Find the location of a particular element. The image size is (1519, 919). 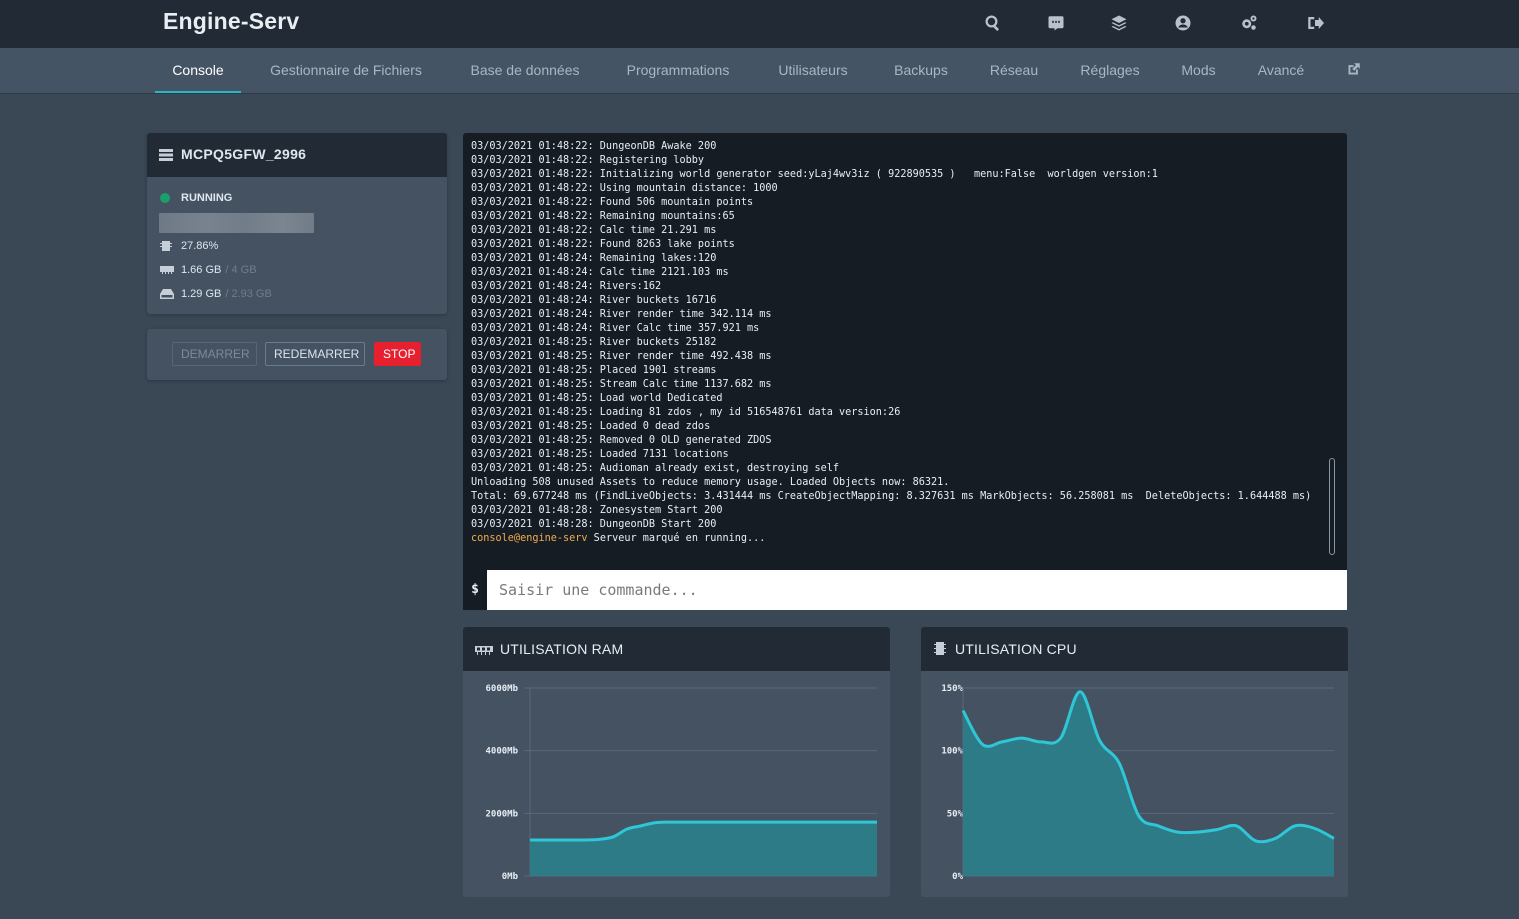

status-dot-icon is located at coordinates (167, 198).